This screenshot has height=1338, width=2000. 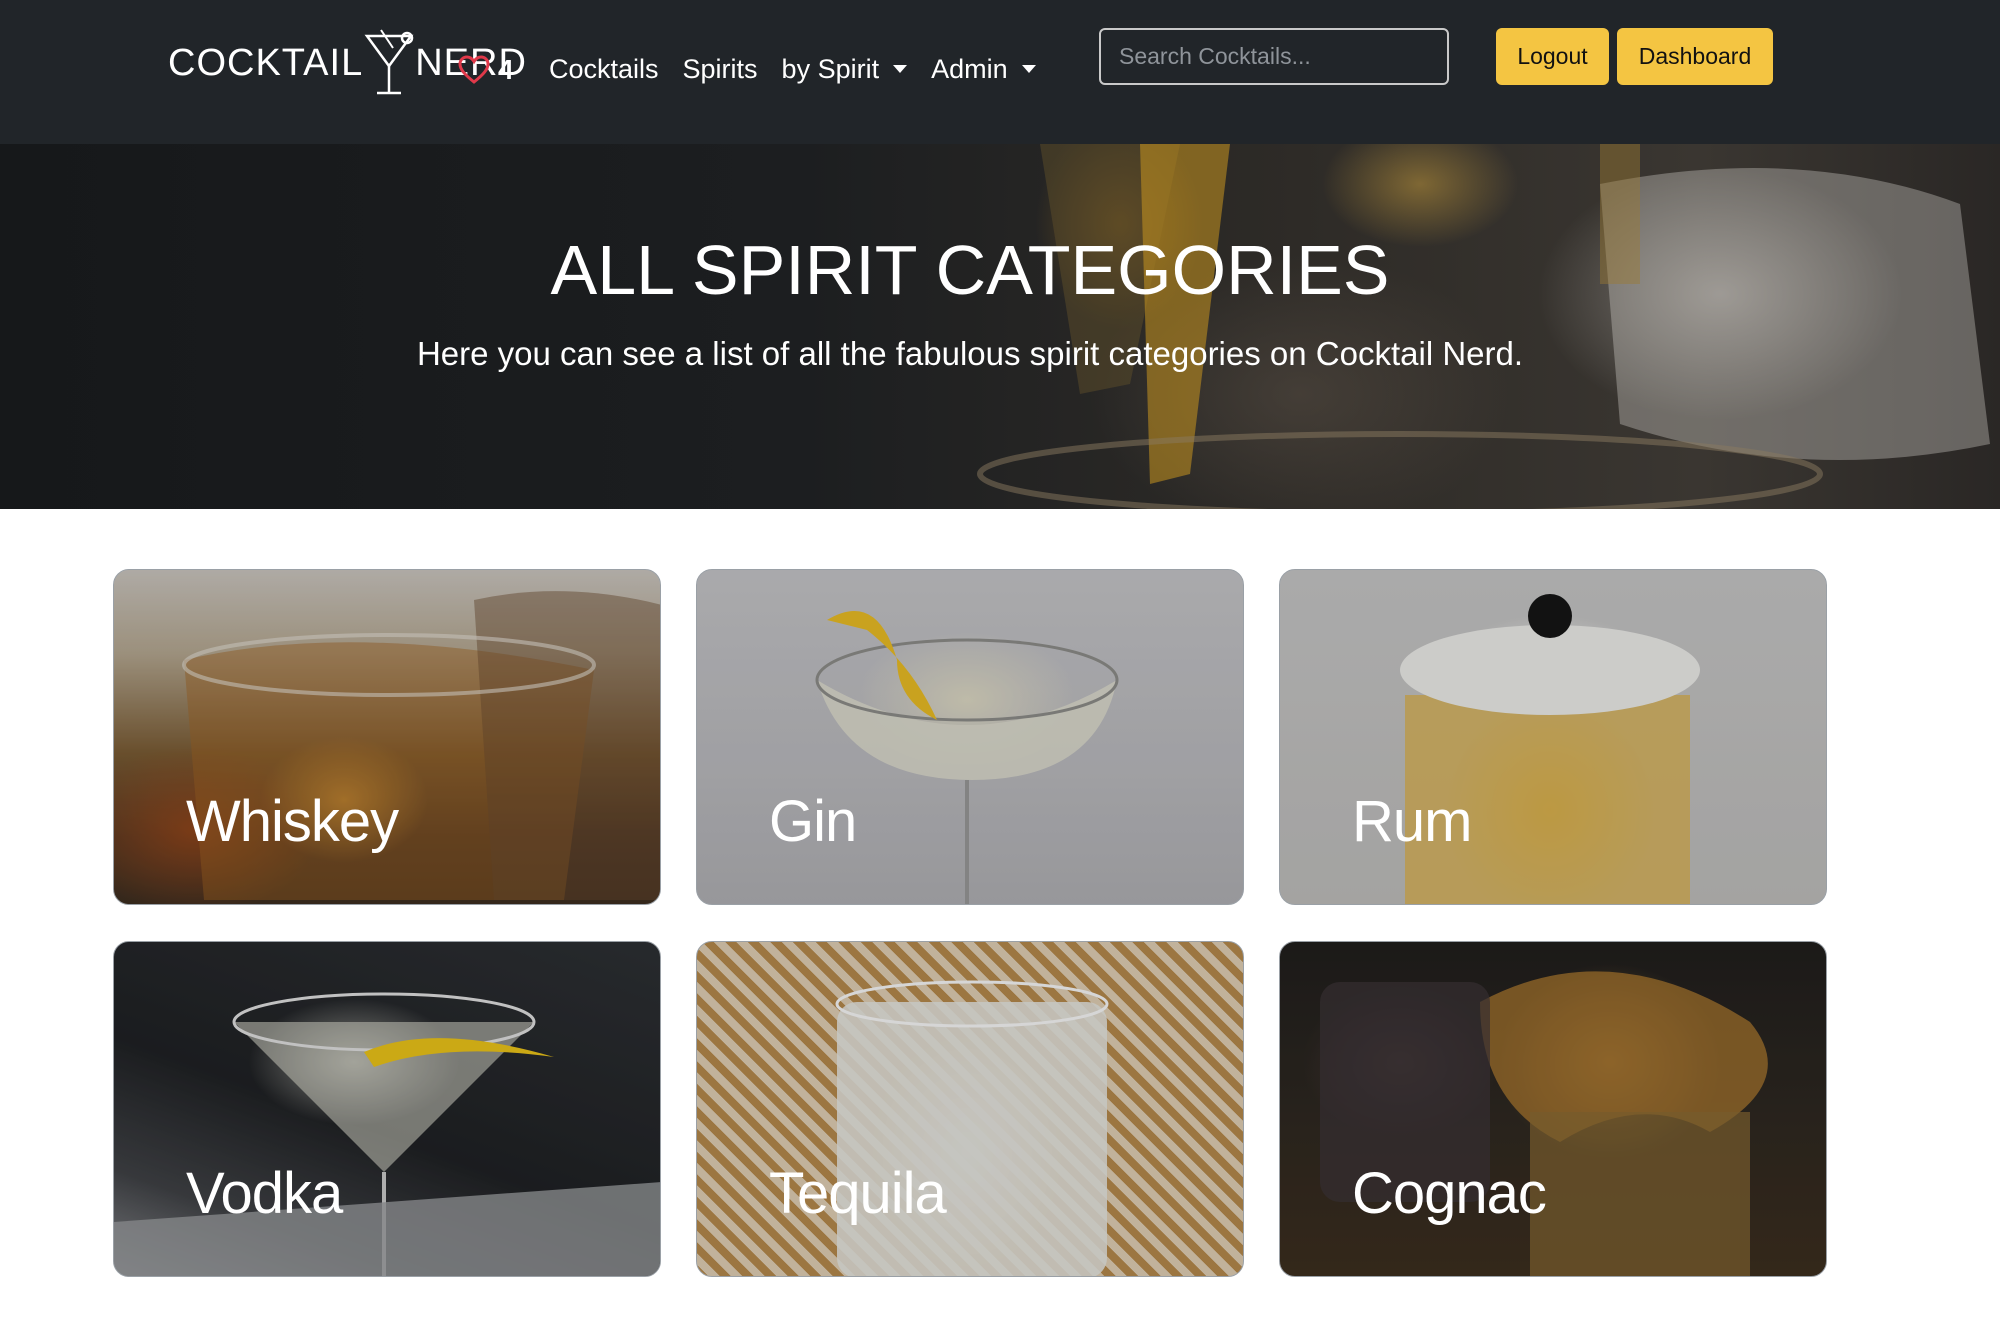 I want to click on nav-links: Cocktails Spirits by Spirit Admin, so click(x=804, y=69).